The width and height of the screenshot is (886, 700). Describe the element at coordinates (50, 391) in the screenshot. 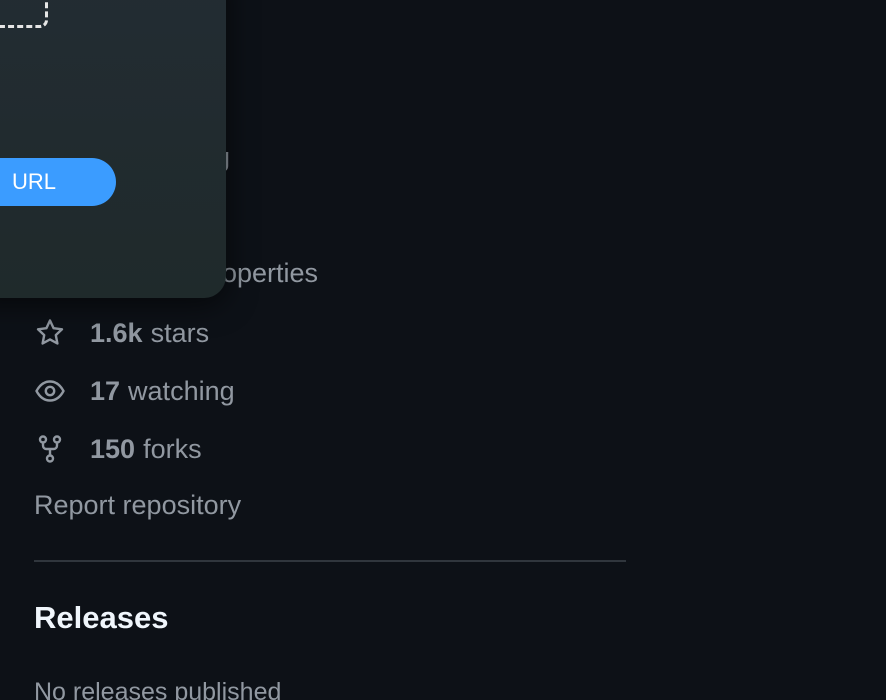

I see `eye-icon` at that location.